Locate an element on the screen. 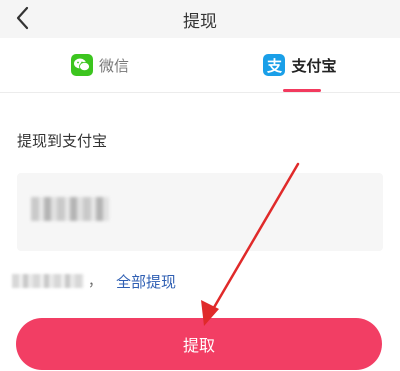 This screenshot has width=400, height=371. section-label: 提现到支付宝 is located at coordinates (62, 141).